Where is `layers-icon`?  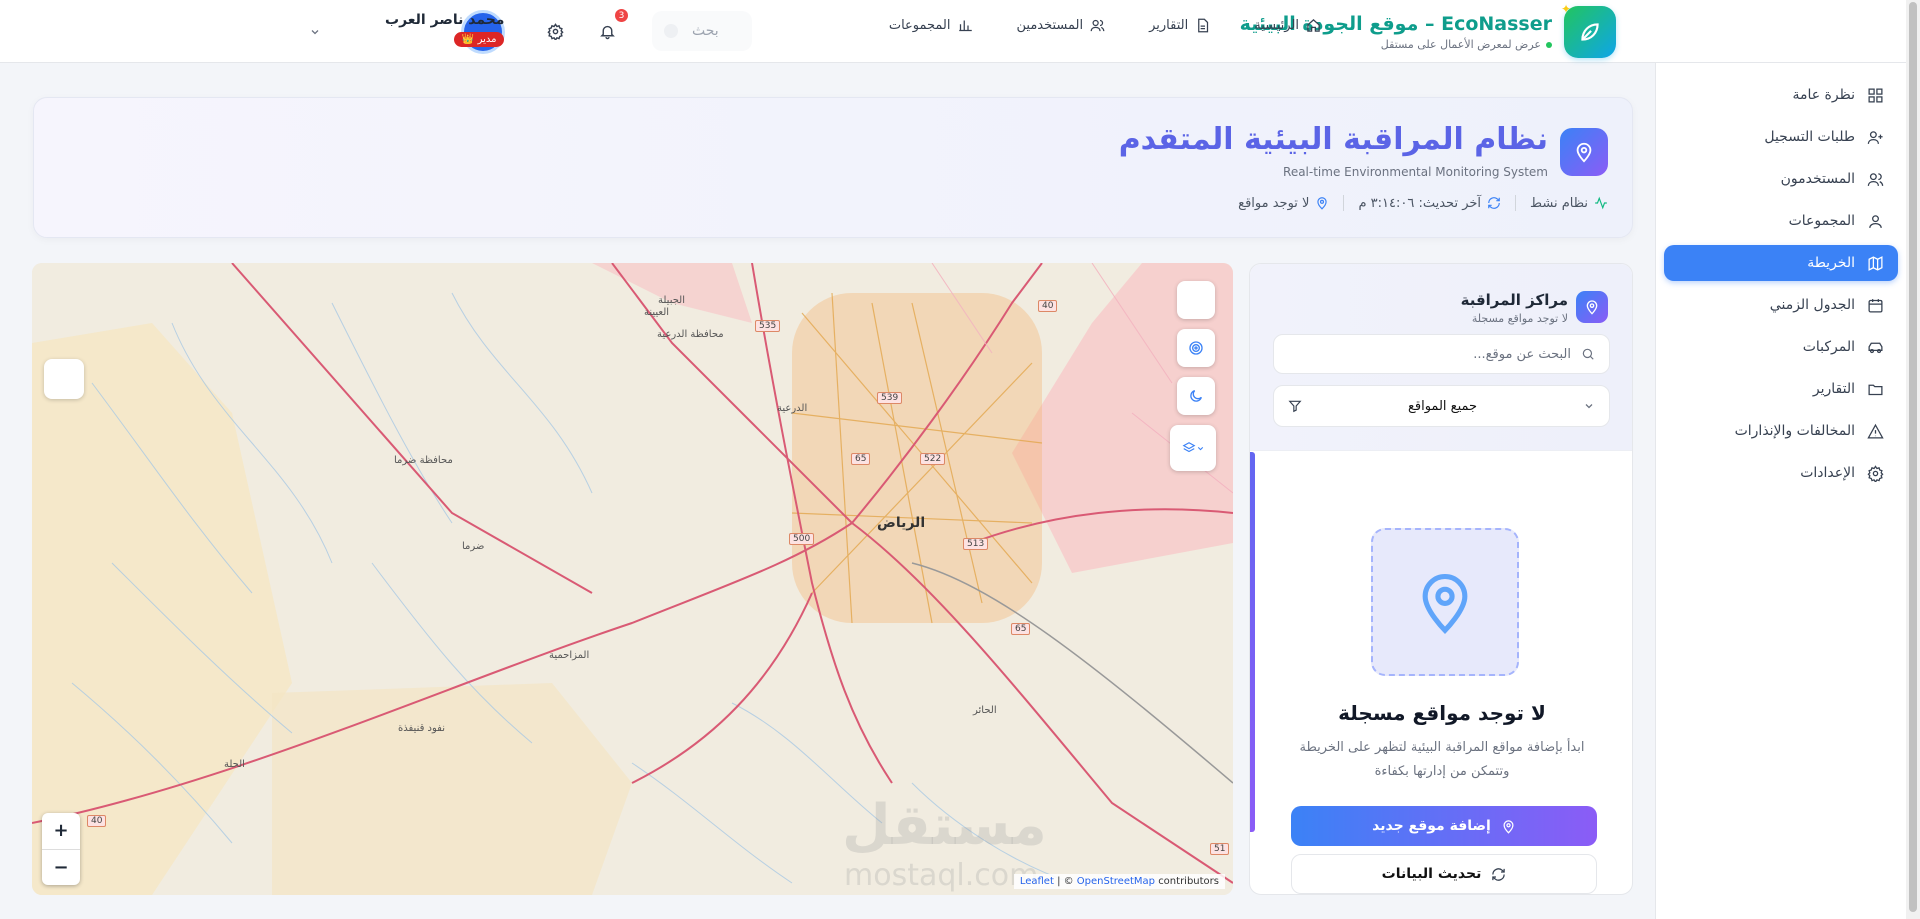 layers-icon is located at coordinates (1188, 447).